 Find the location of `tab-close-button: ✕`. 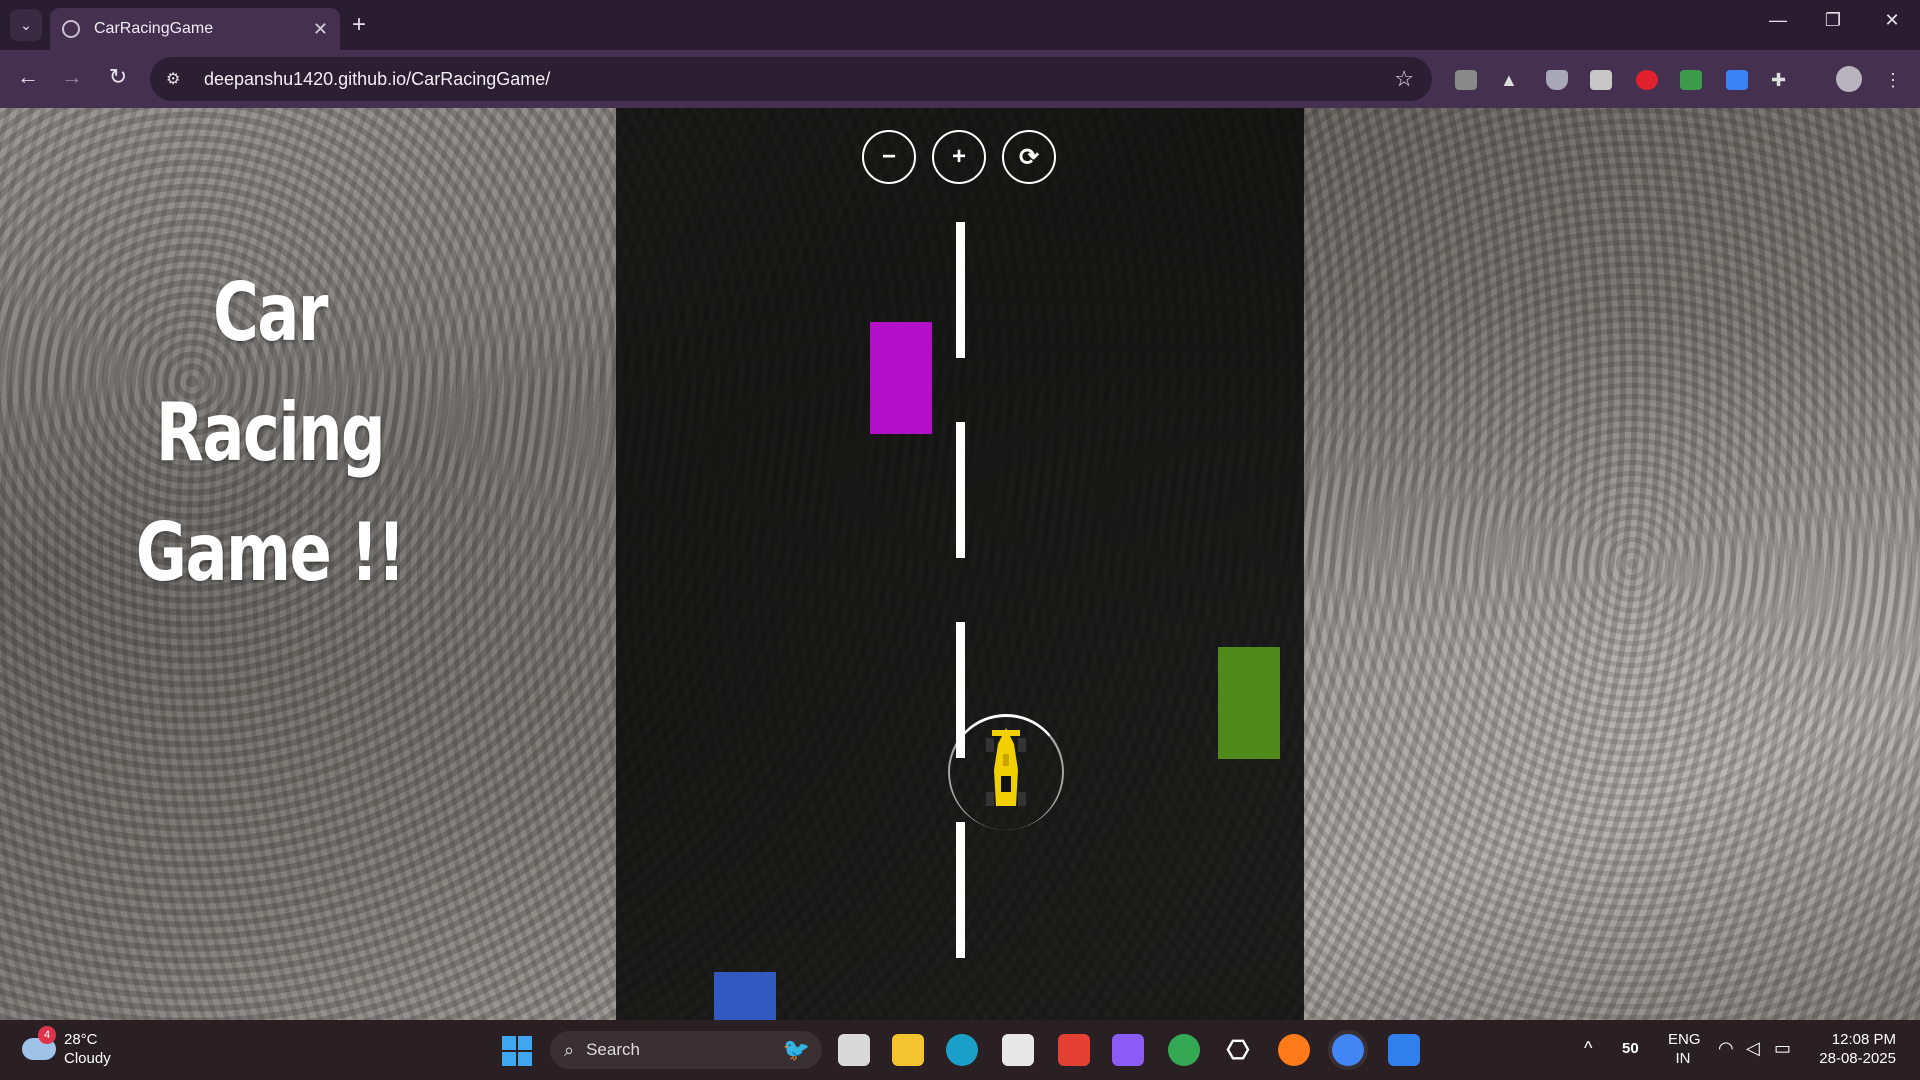

tab-close-button: ✕ is located at coordinates (320, 29).